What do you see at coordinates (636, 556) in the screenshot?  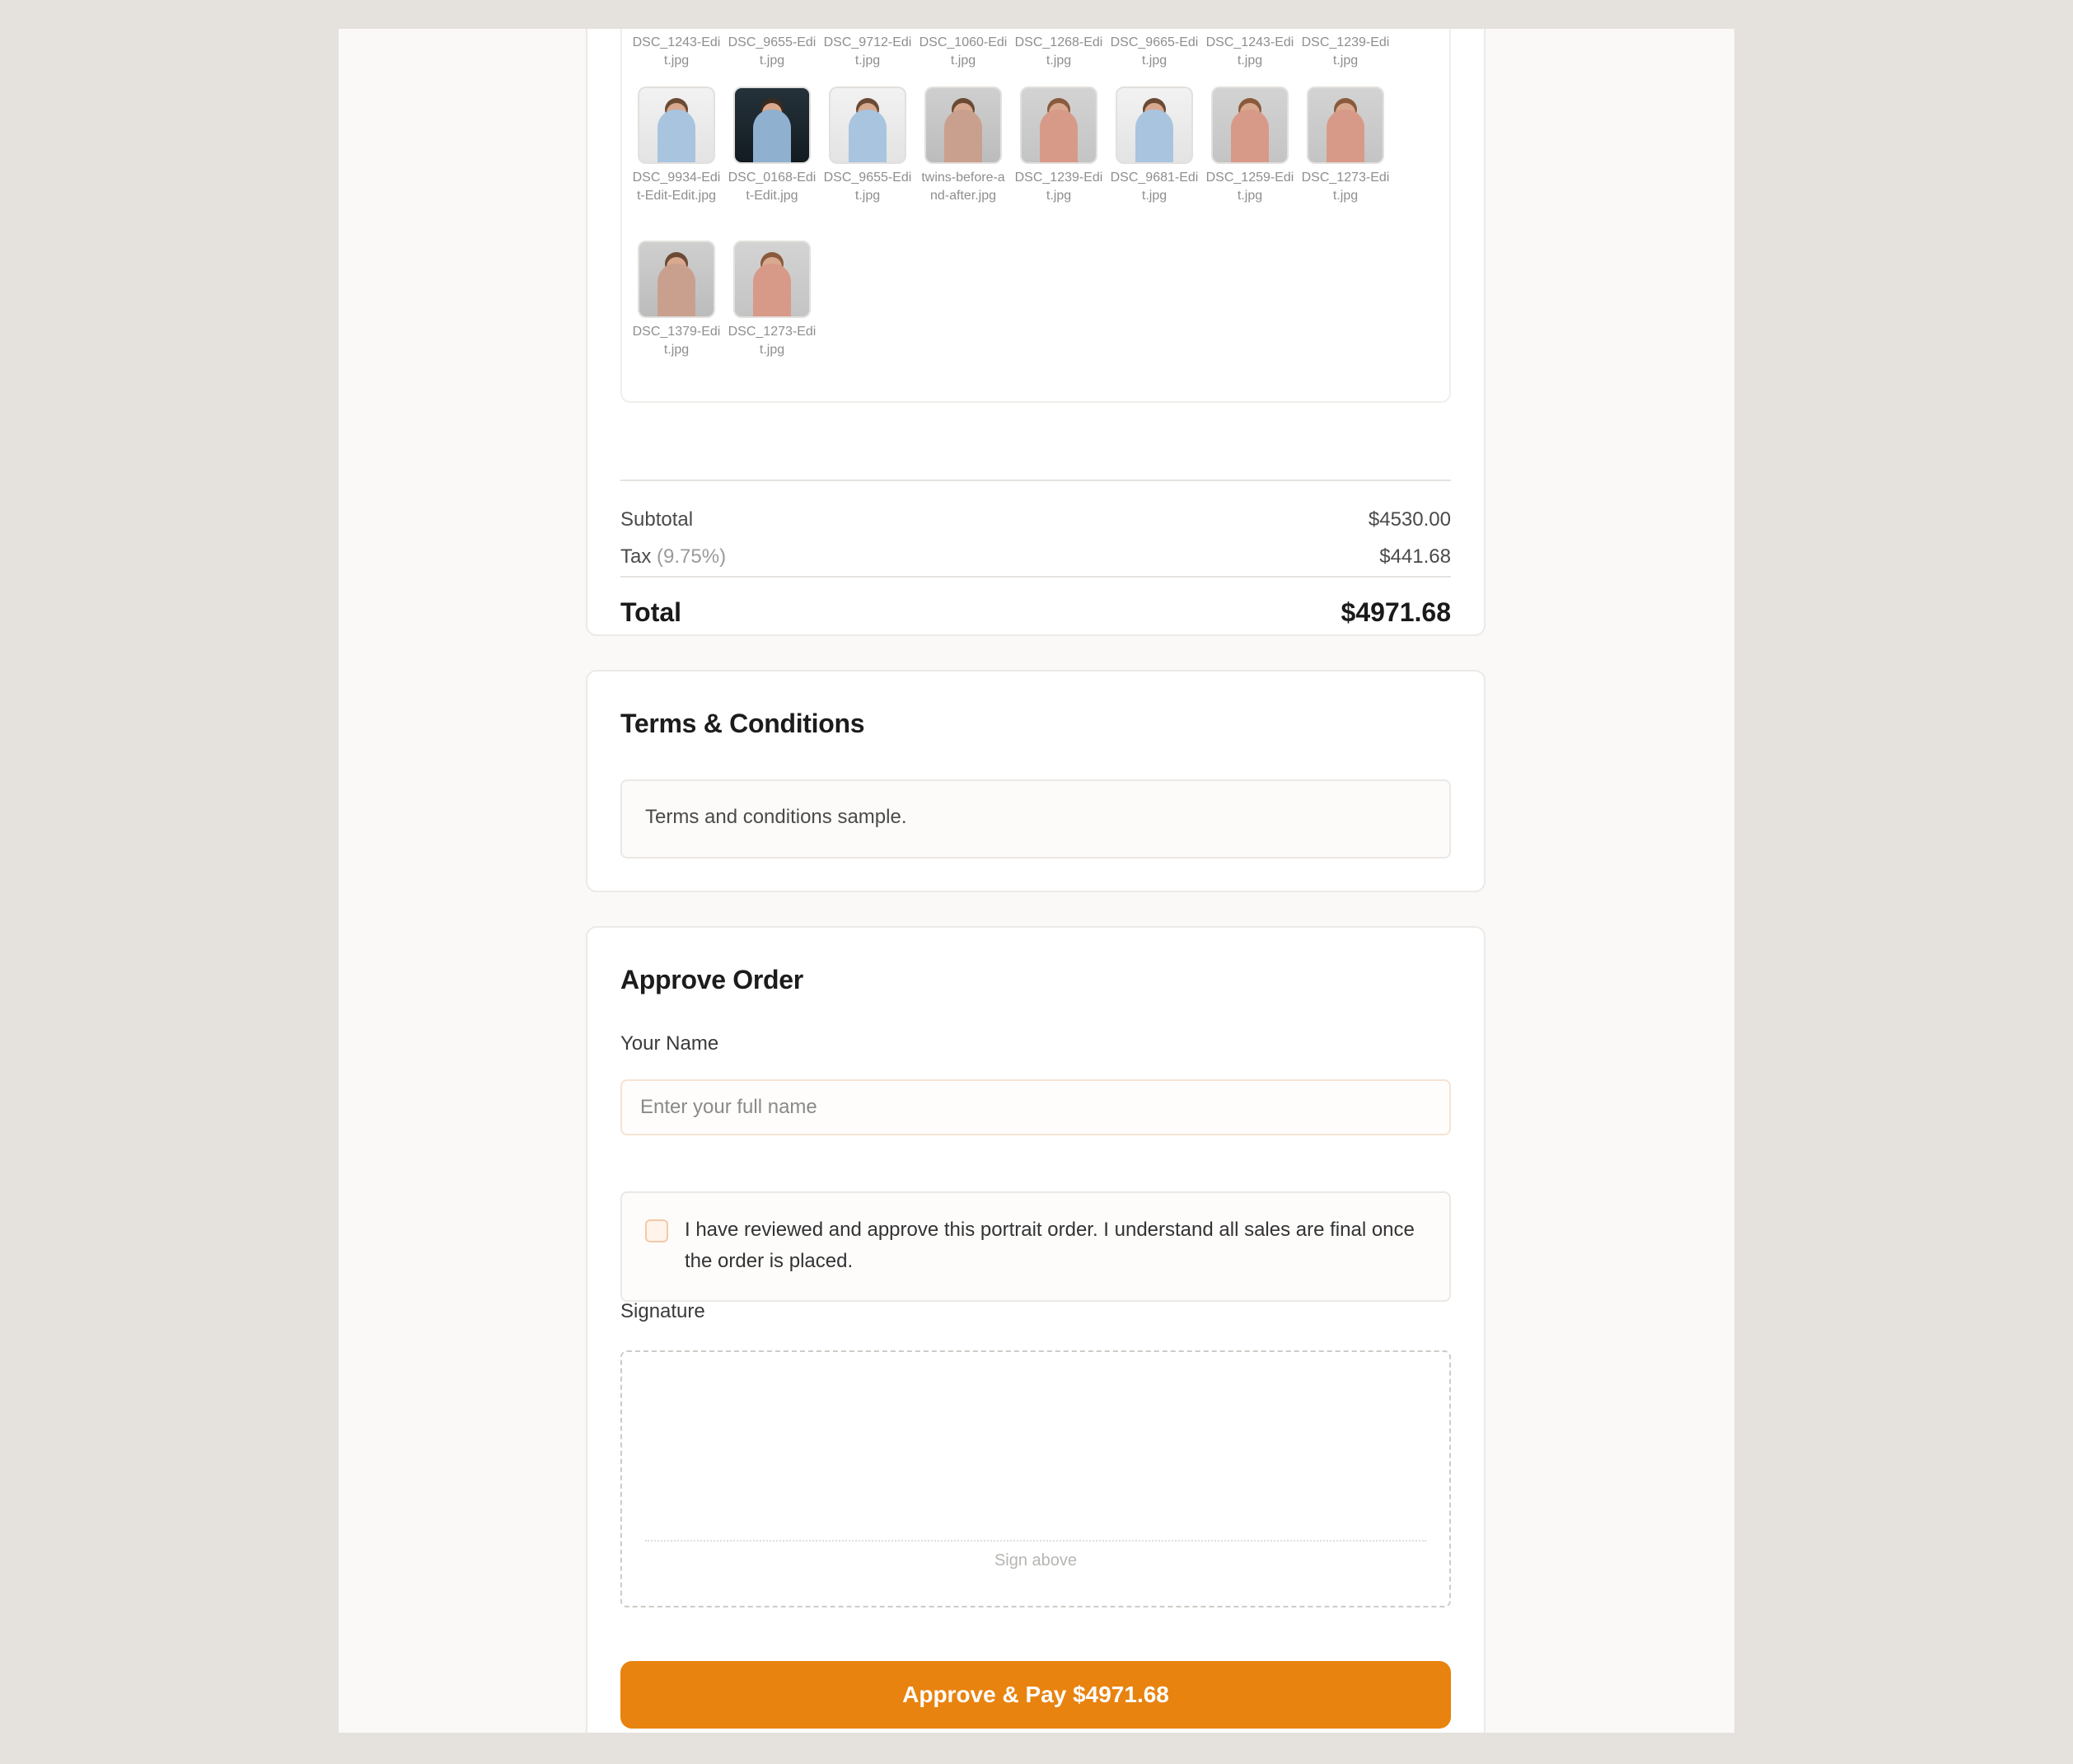 I see `tax-label: Tax` at bounding box center [636, 556].